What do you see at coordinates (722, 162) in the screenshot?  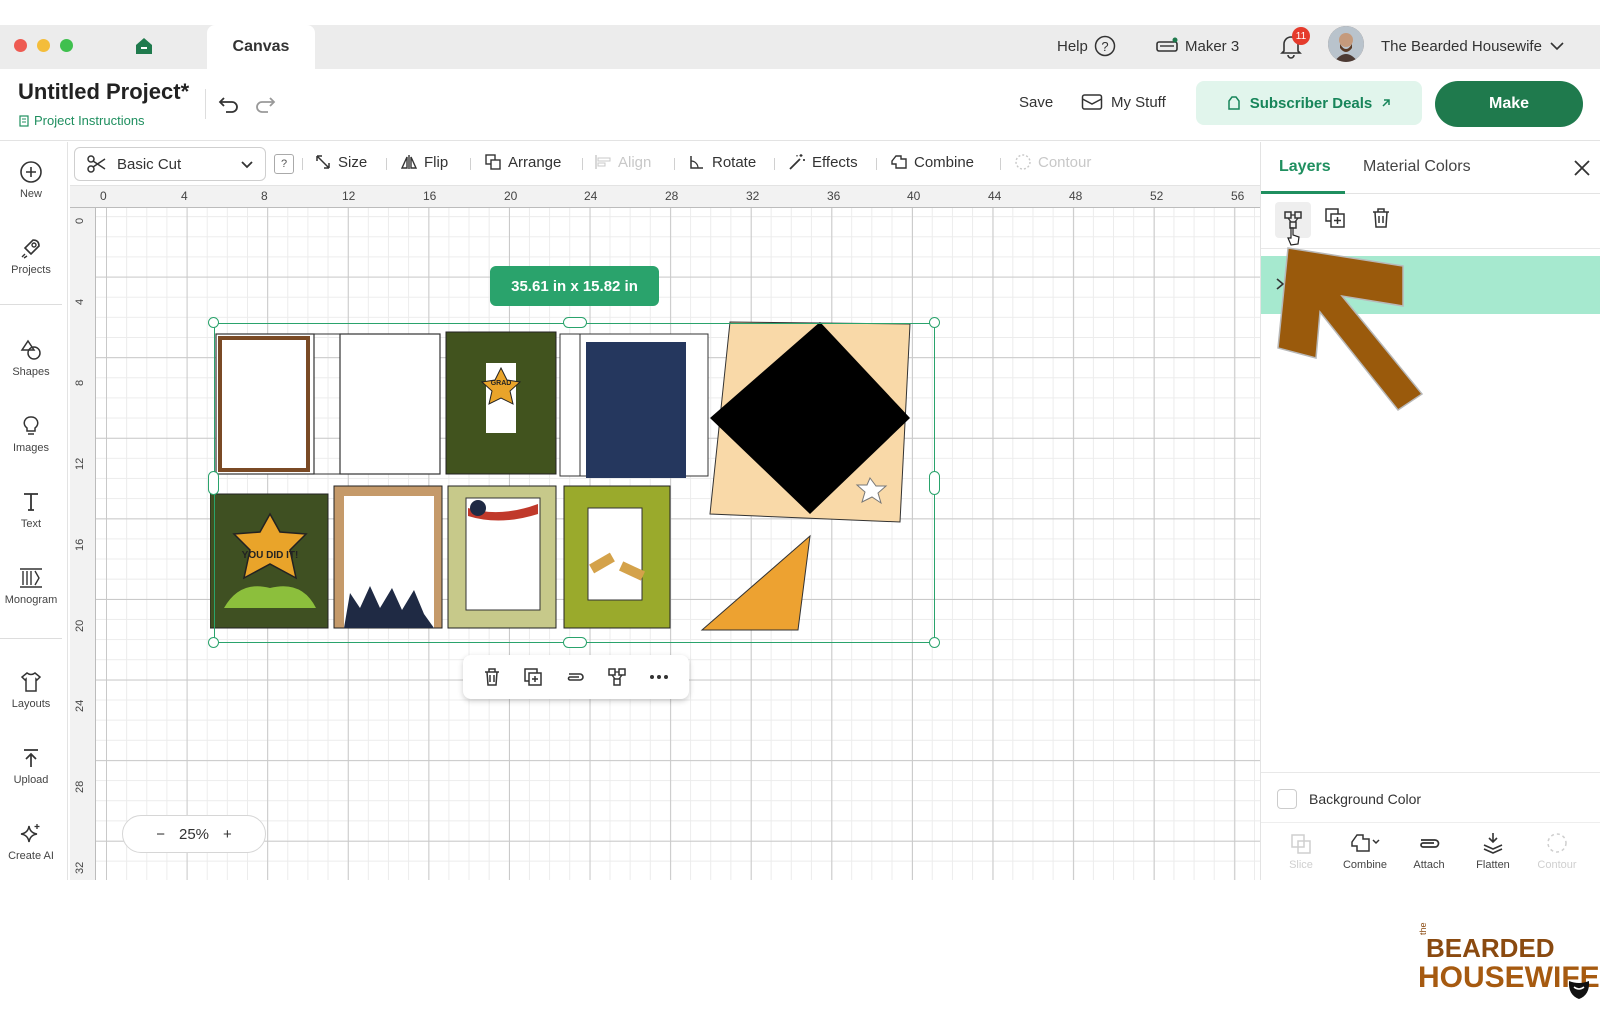 I see `rotate-button: Rotate` at bounding box center [722, 162].